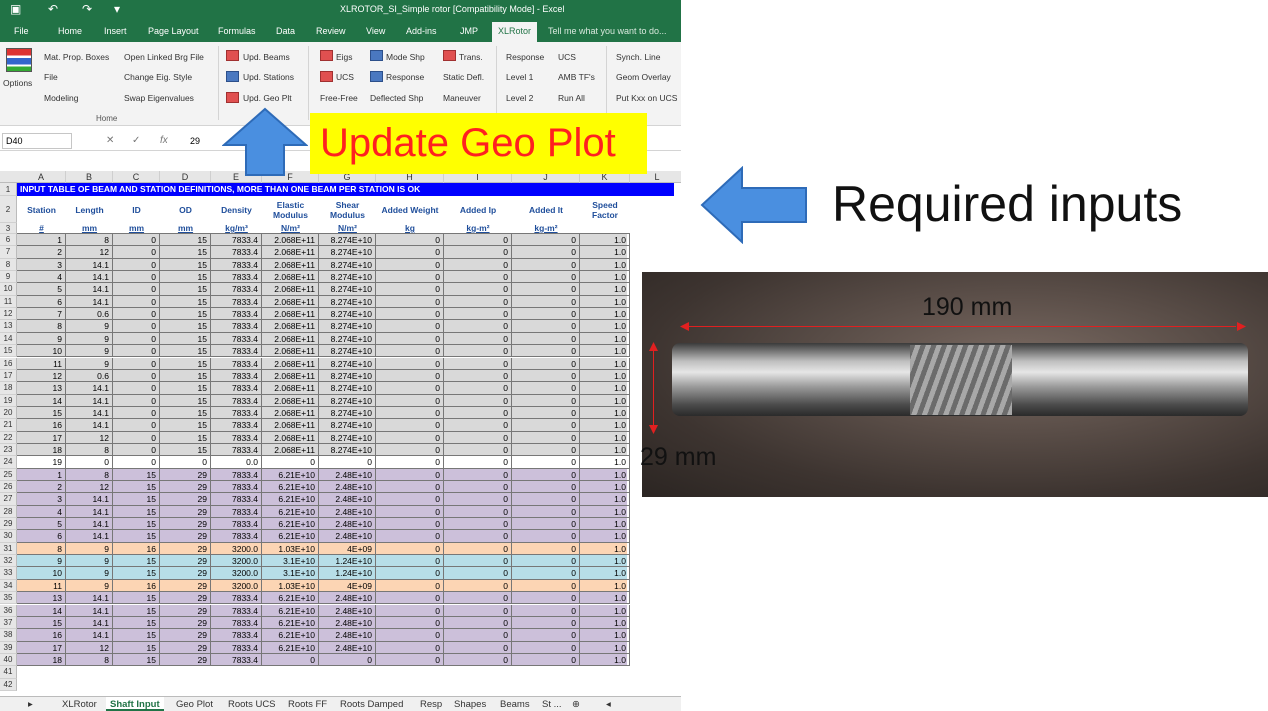 This screenshot has width=1268, height=711. Describe the element at coordinates (41, 474) in the screenshot. I see `table-cell: 1` at that location.